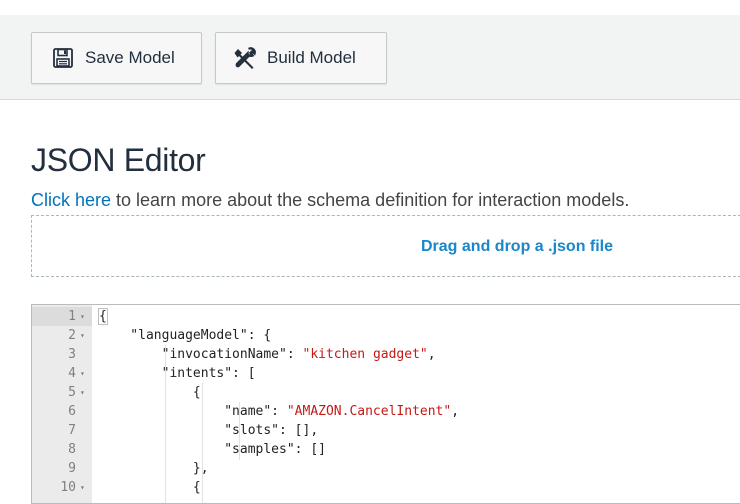 This screenshot has height=504, width=740. I want to click on line-number: 3, so click(72, 354).